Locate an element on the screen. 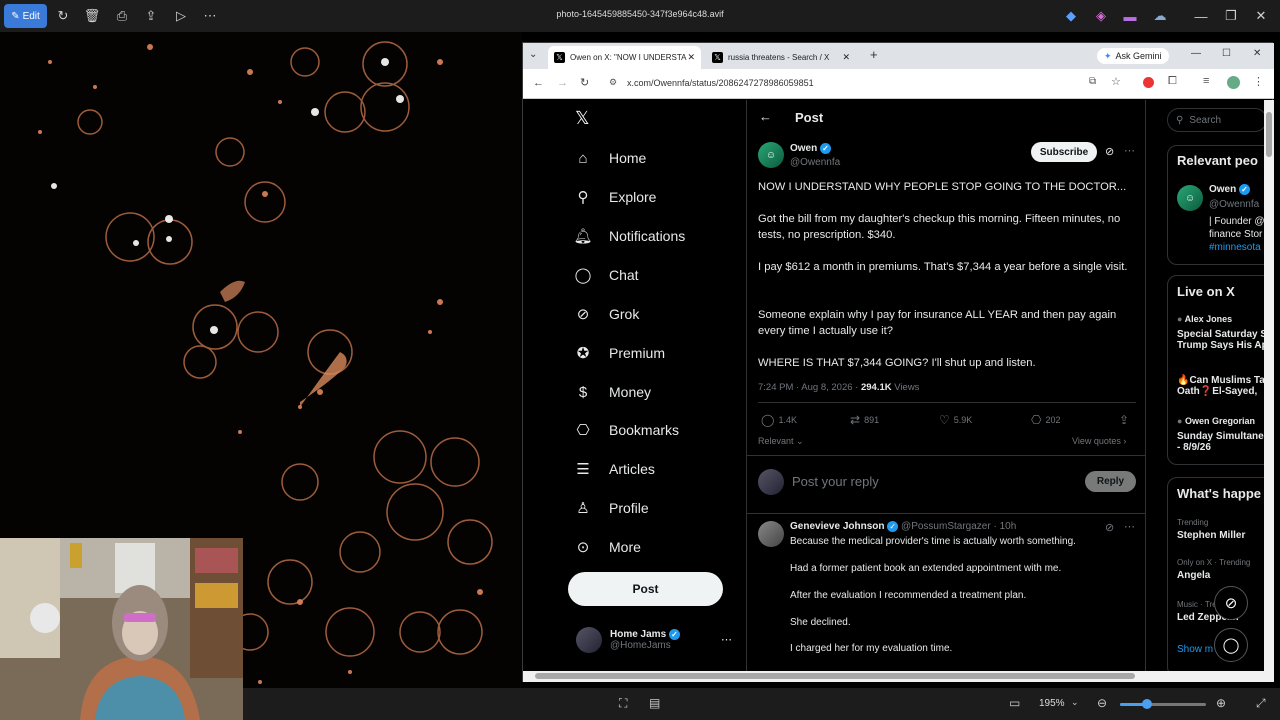 The height and width of the screenshot is (720, 1280). relevant-avatar: ☺ is located at coordinates (1190, 198).